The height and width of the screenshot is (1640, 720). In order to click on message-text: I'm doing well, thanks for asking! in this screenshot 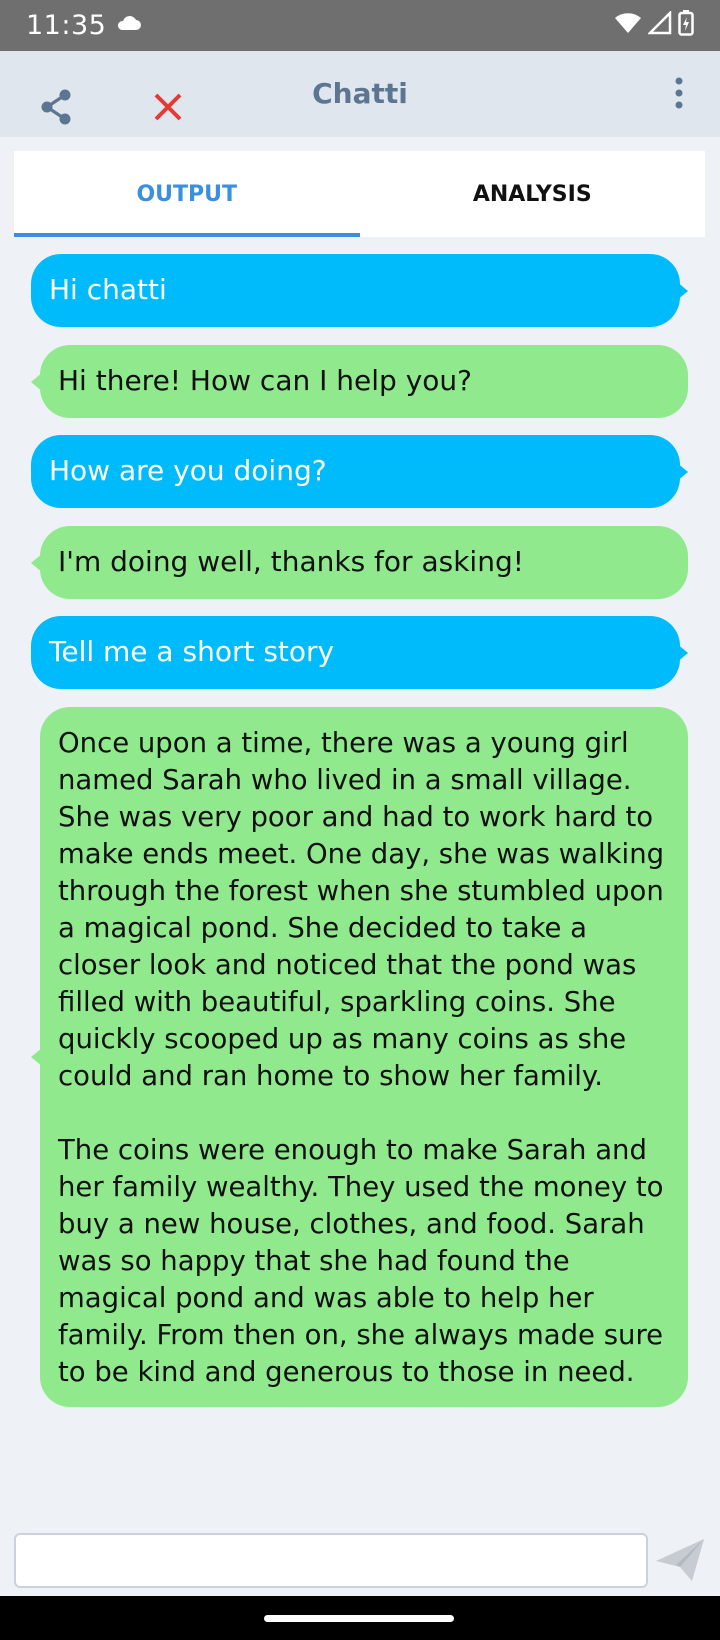, I will do `click(291, 561)`.